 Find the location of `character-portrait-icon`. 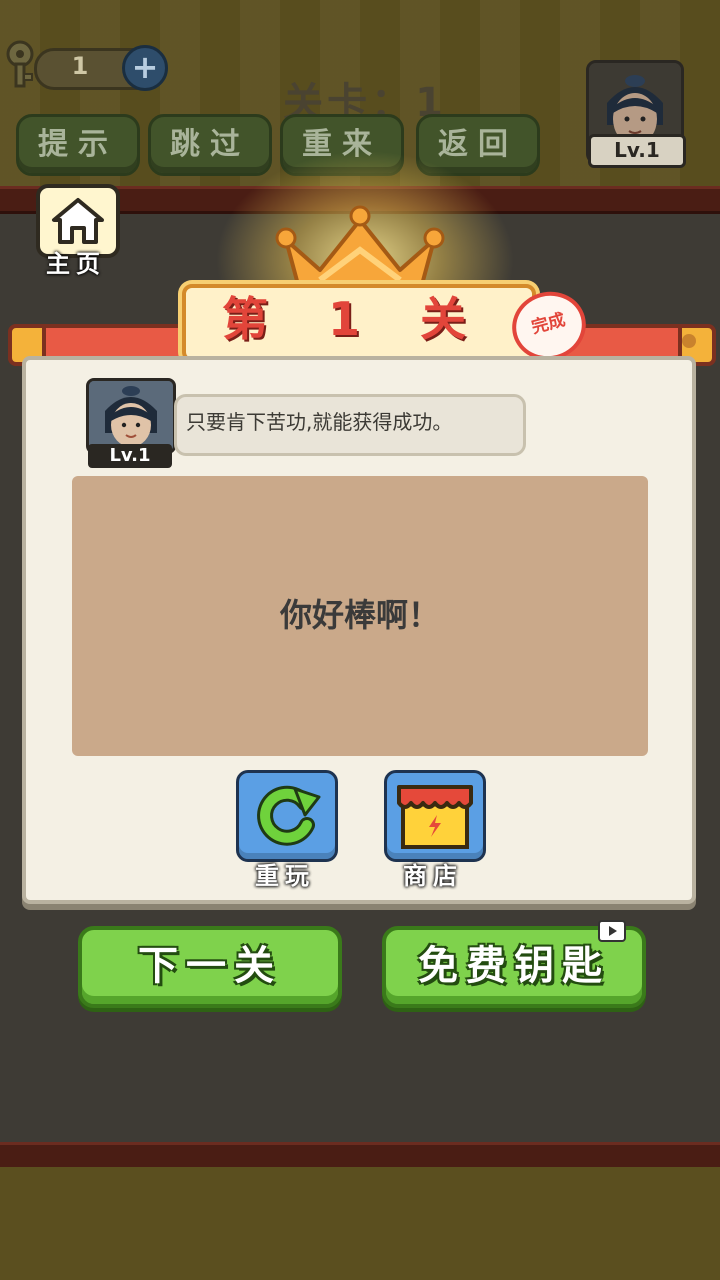

character-portrait-icon is located at coordinates (131, 416).